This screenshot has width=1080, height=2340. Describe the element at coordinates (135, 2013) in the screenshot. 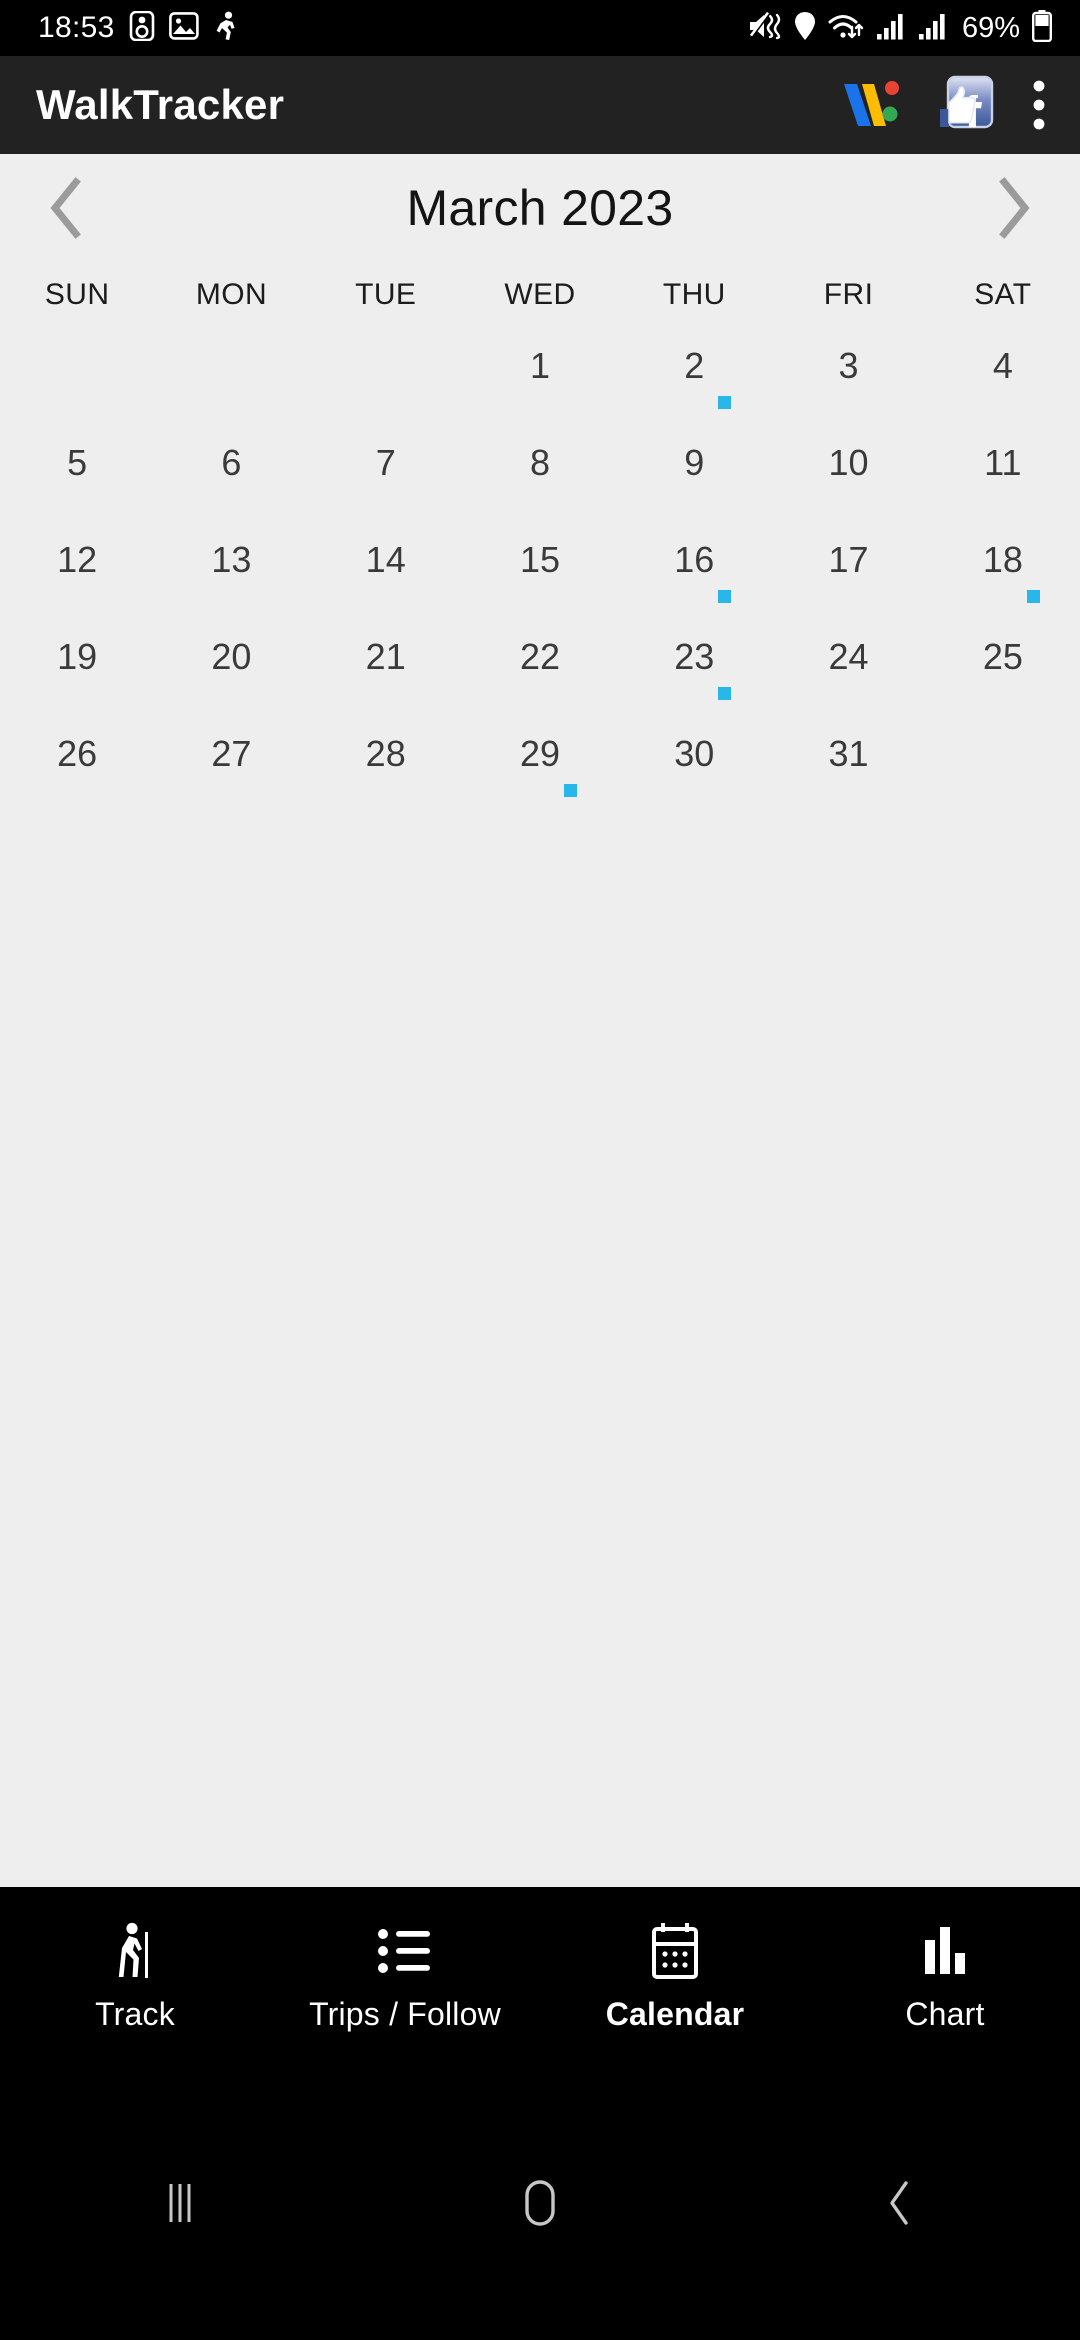

I see `nav-label-track: Track` at that location.